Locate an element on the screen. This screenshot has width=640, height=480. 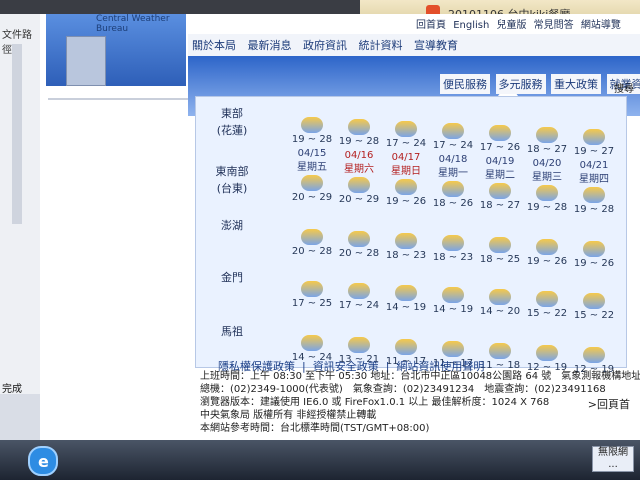
forecast-cell: 18 ~ 23 is located at coordinates (453, 252).